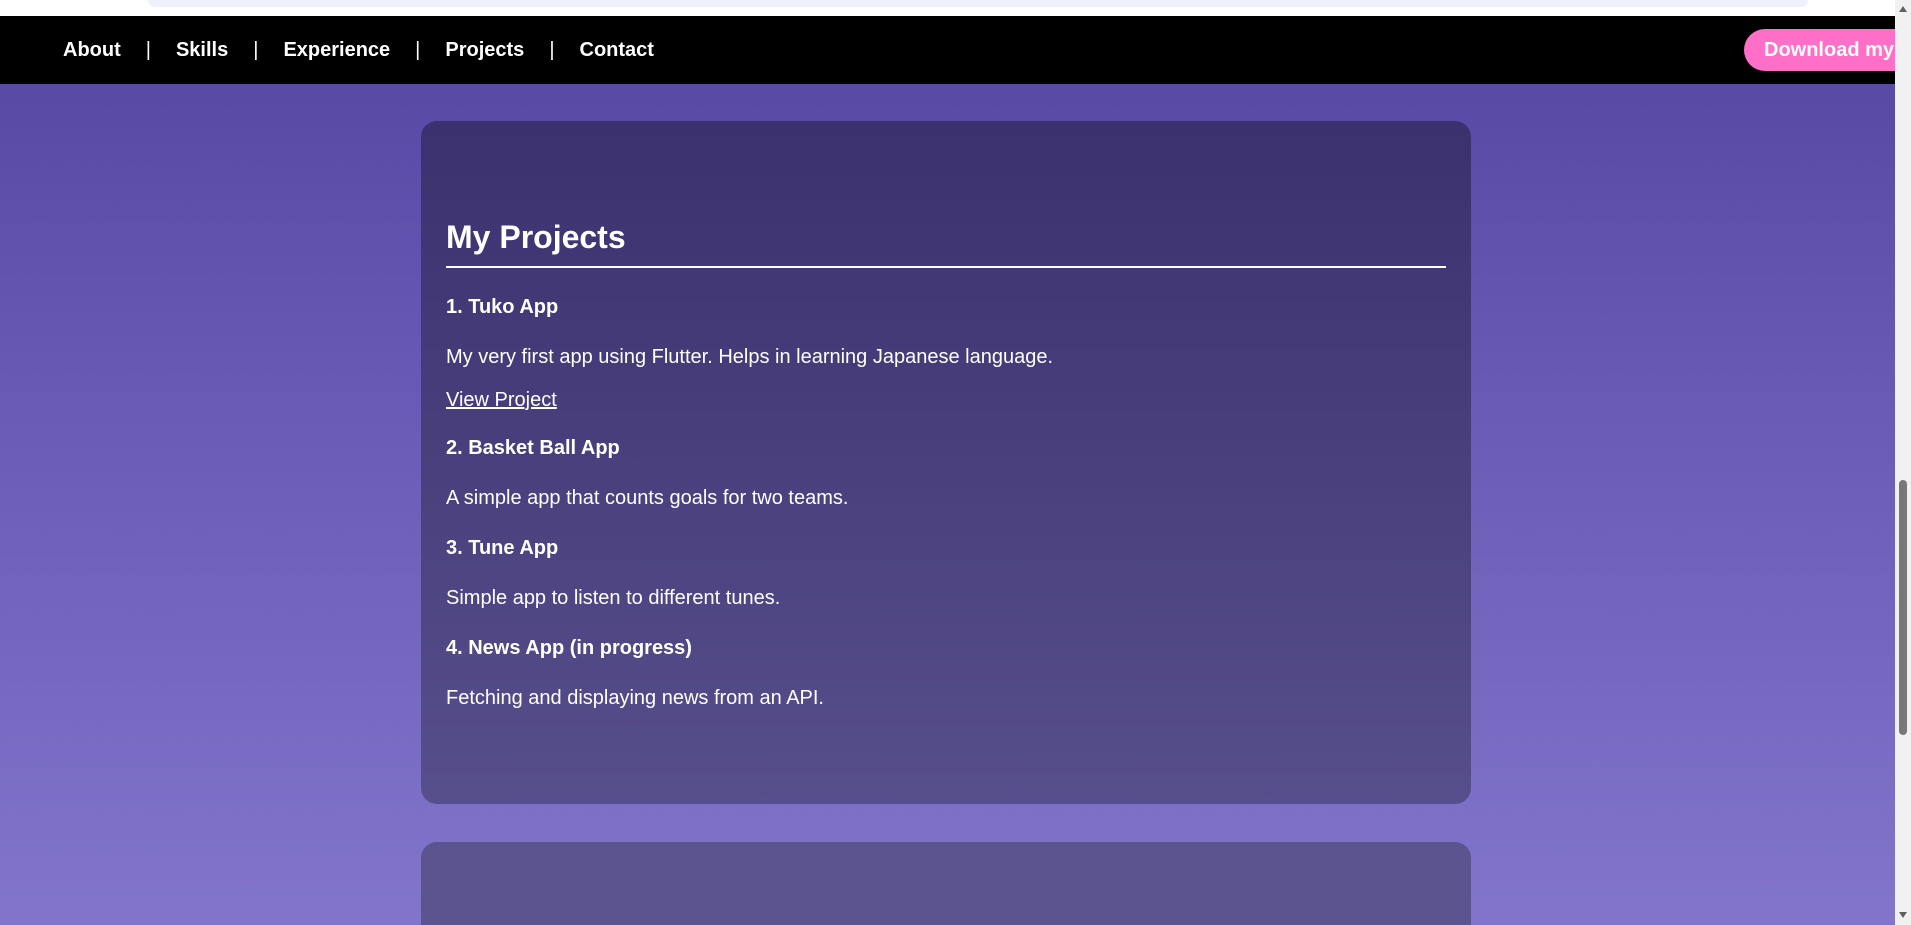 This screenshot has width=1911, height=925. What do you see at coordinates (1903, 915) in the screenshot?
I see `scroll-down-arrow-icon` at bounding box center [1903, 915].